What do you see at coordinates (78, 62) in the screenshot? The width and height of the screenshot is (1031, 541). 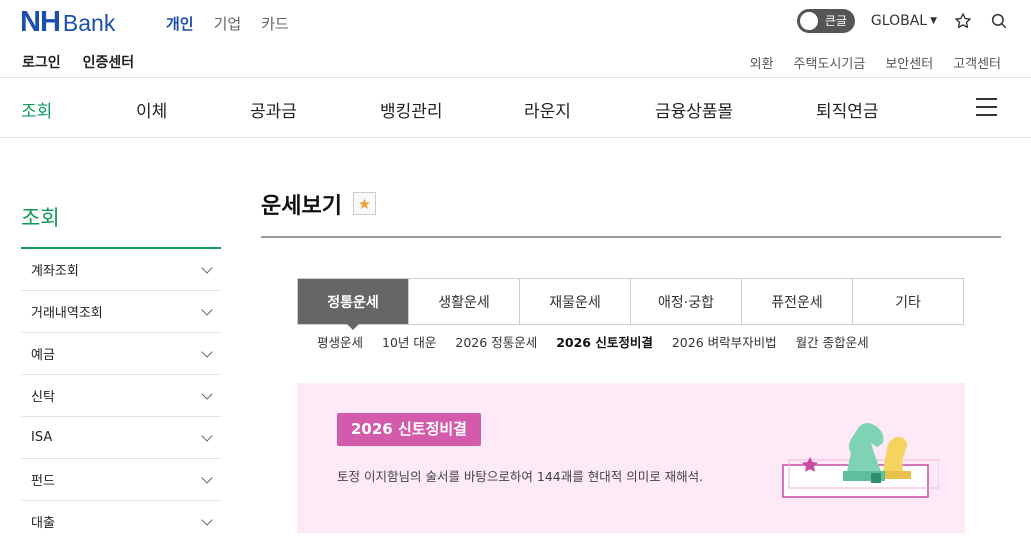 I see `auth-links: 로그인 인증센터` at bounding box center [78, 62].